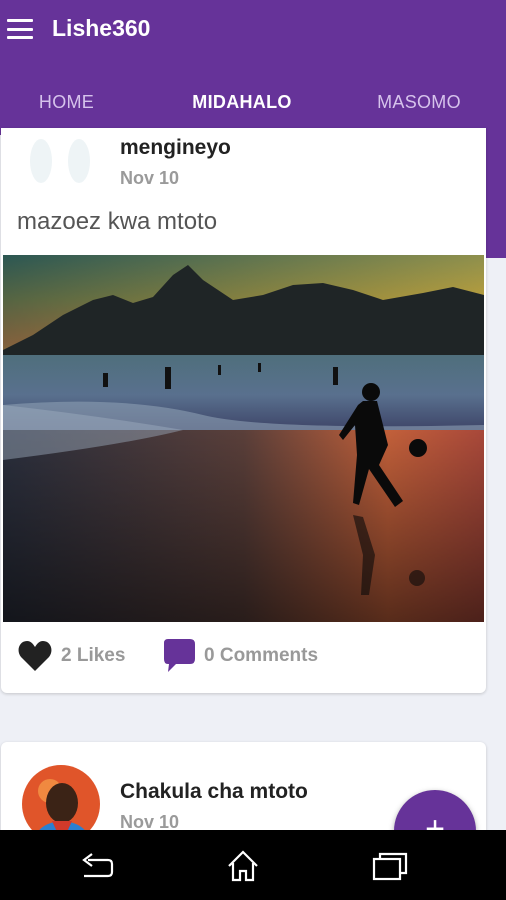 The height and width of the screenshot is (900, 506). What do you see at coordinates (496, 196) in the screenshot?
I see `header-edge` at bounding box center [496, 196].